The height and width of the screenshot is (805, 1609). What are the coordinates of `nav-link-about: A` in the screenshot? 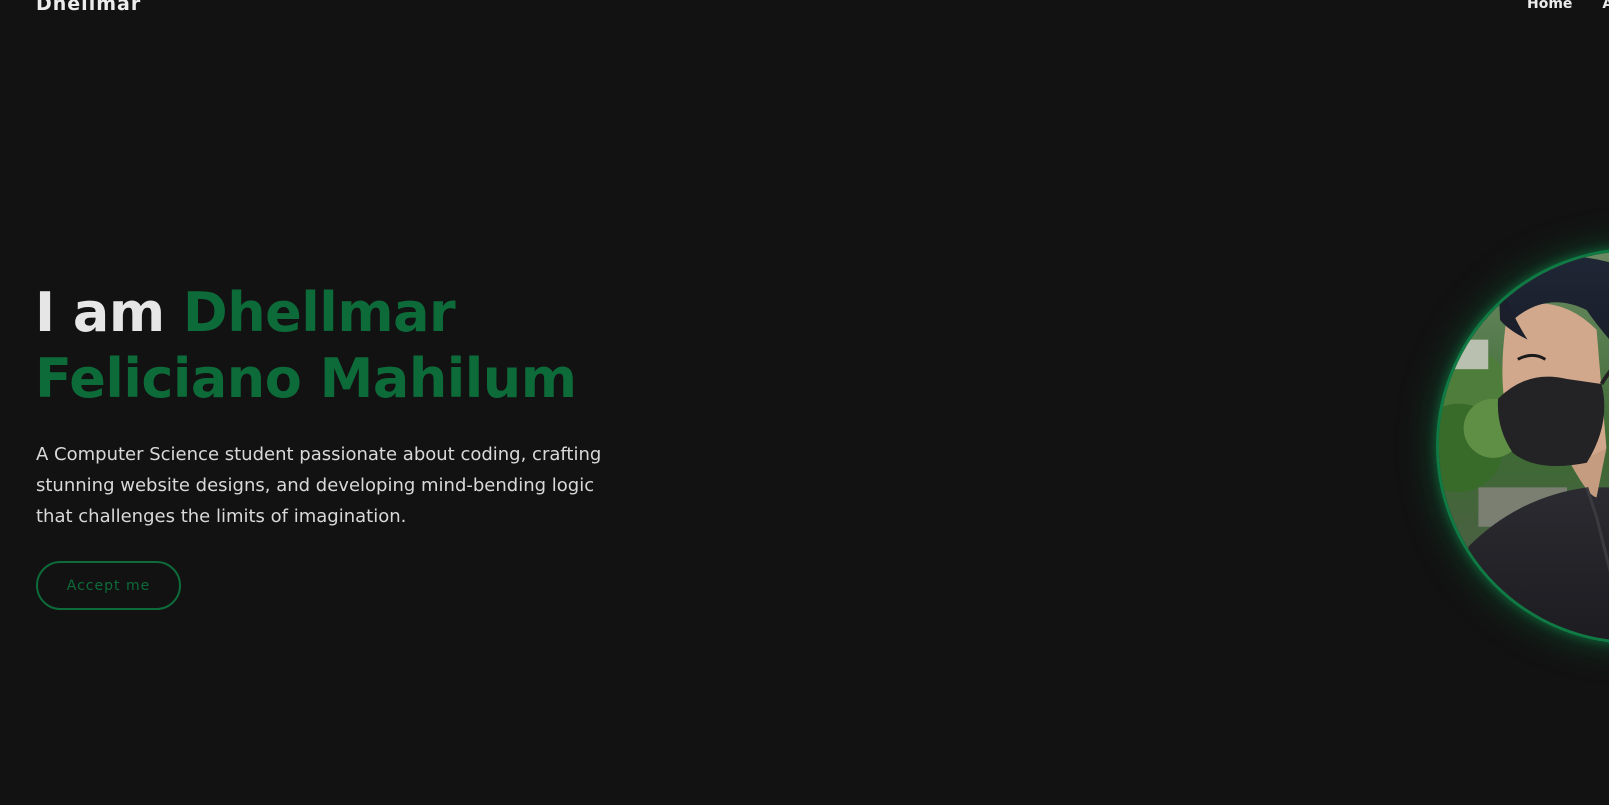 It's located at (1605, 7).